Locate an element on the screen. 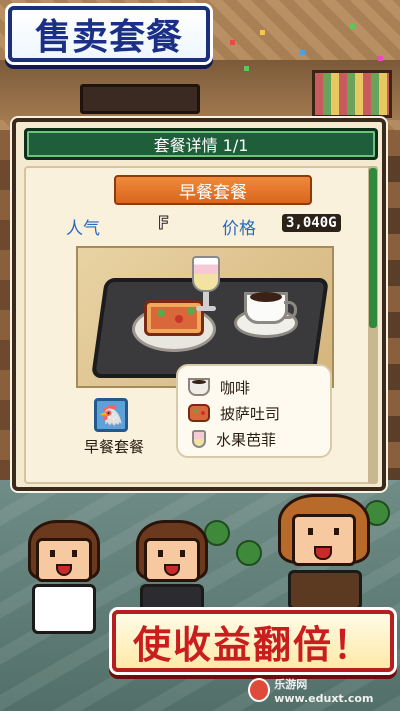  coffee-cup-image is located at coordinates (270, 308).